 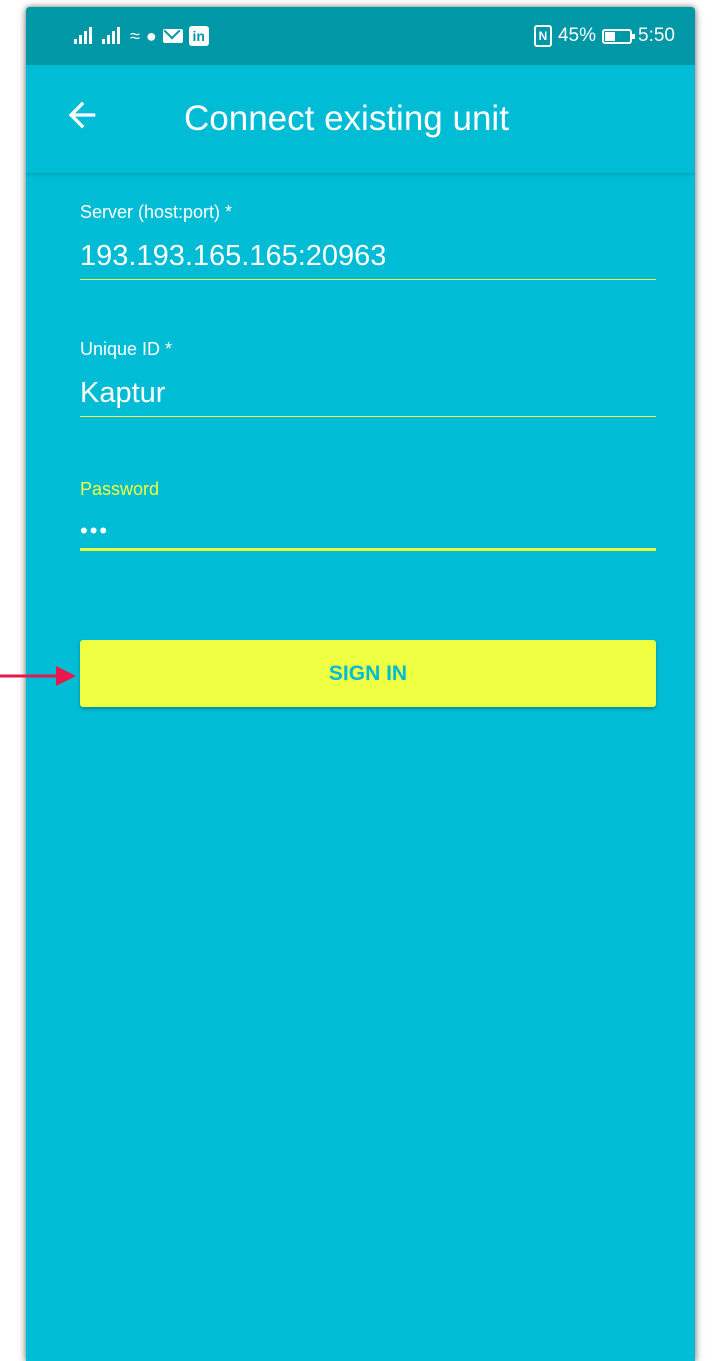 What do you see at coordinates (151, 36) in the screenshot?
I see `notification-icon: ●` at bounding box center [151, 36].